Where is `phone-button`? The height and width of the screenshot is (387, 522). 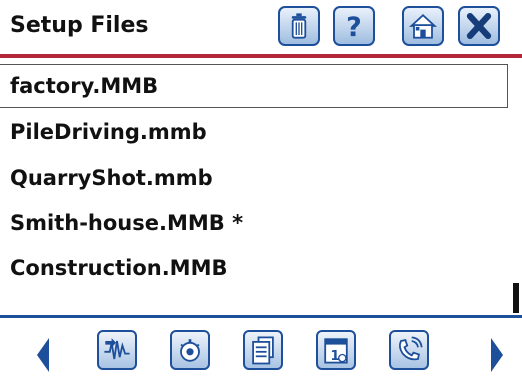 phone-button is located at coordinates (409, 350).